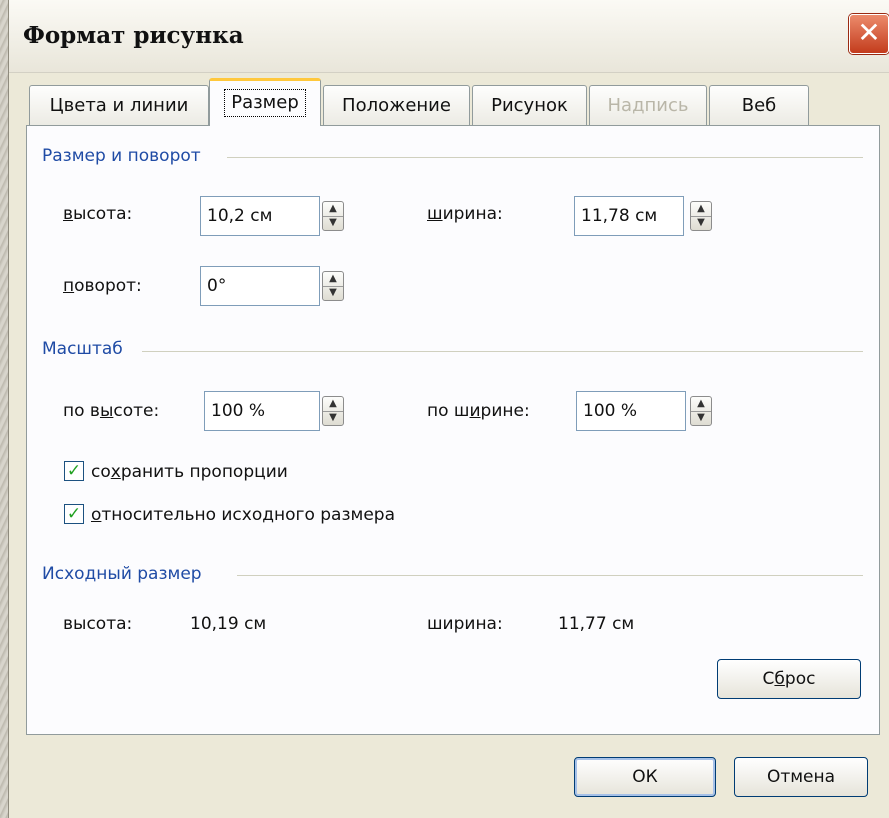  I want to click on width-spinner: ▲ ▼, so click(701, 216).